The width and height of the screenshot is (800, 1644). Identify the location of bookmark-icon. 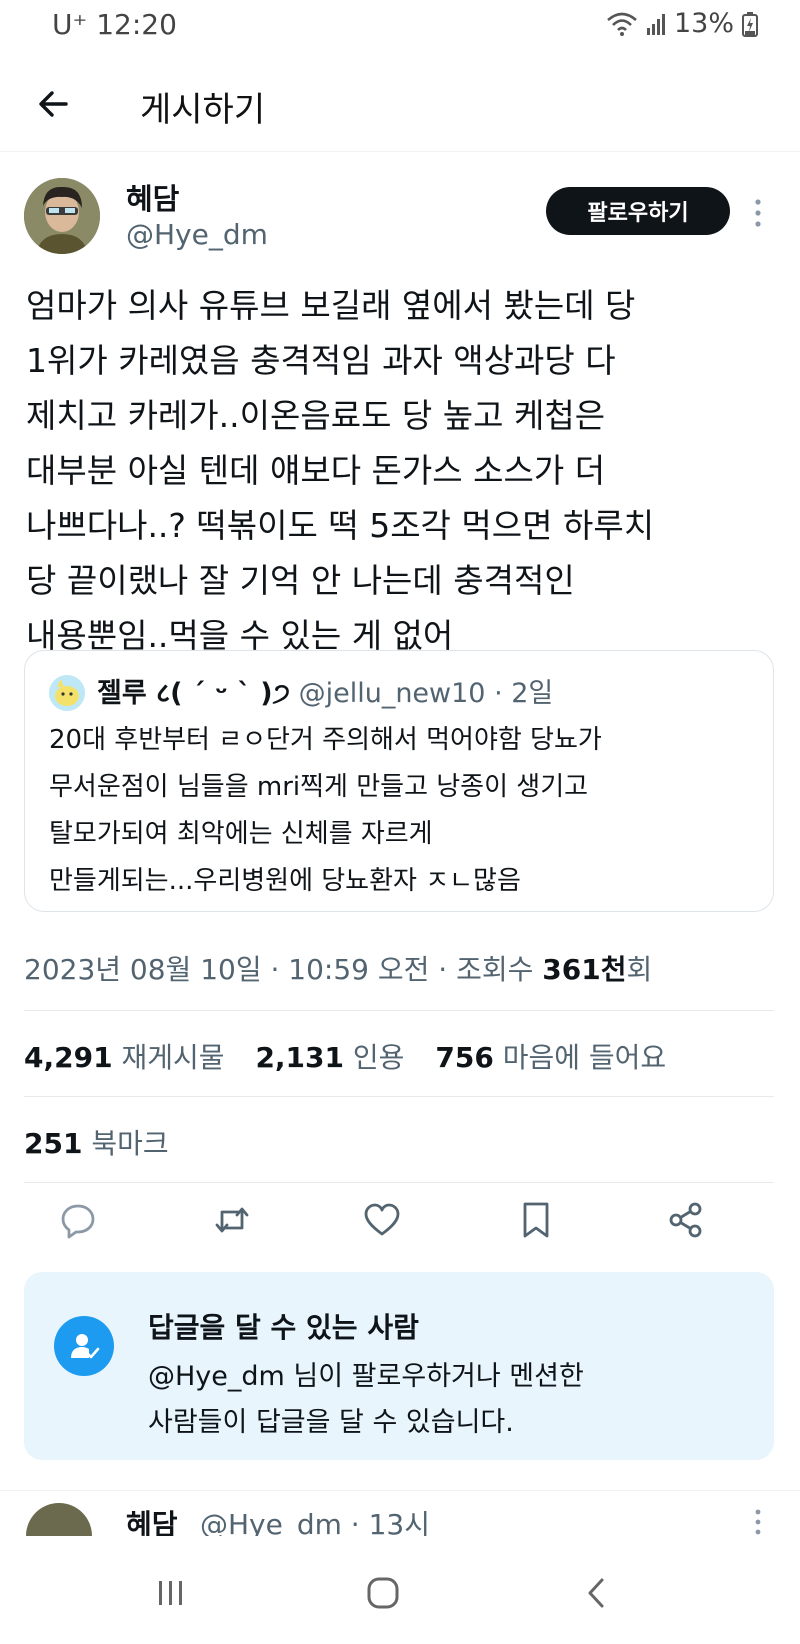
(536, 1220).